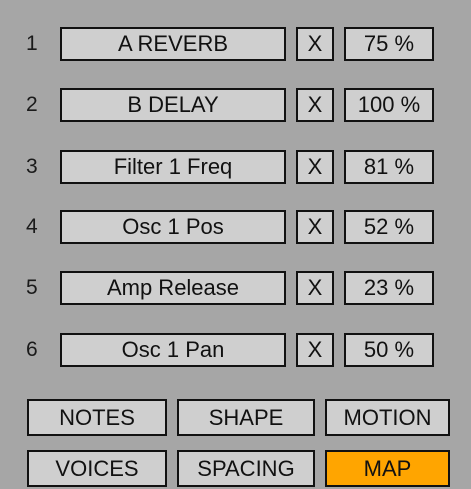 The image size is (471, 489). Describe the element at coordinates (173, 227) in the screenshot. I see `param-name-button: Osc 1 Pos` at that location.